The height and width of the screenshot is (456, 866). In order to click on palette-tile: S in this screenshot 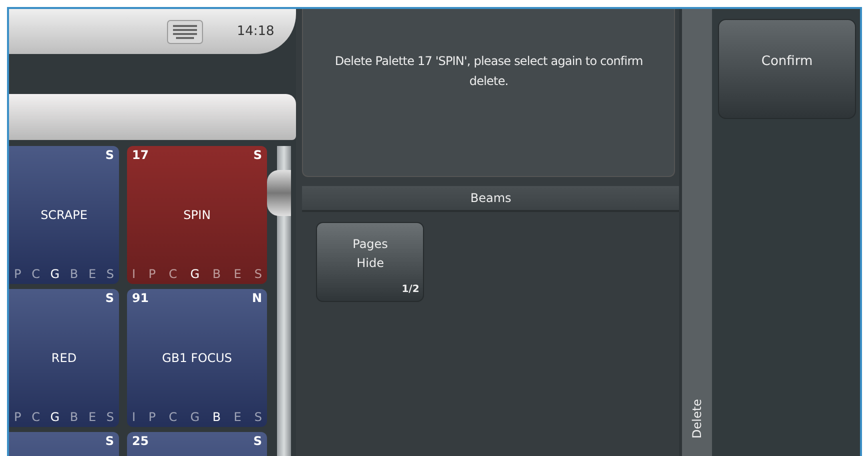, I will do `click(64, 444)`.